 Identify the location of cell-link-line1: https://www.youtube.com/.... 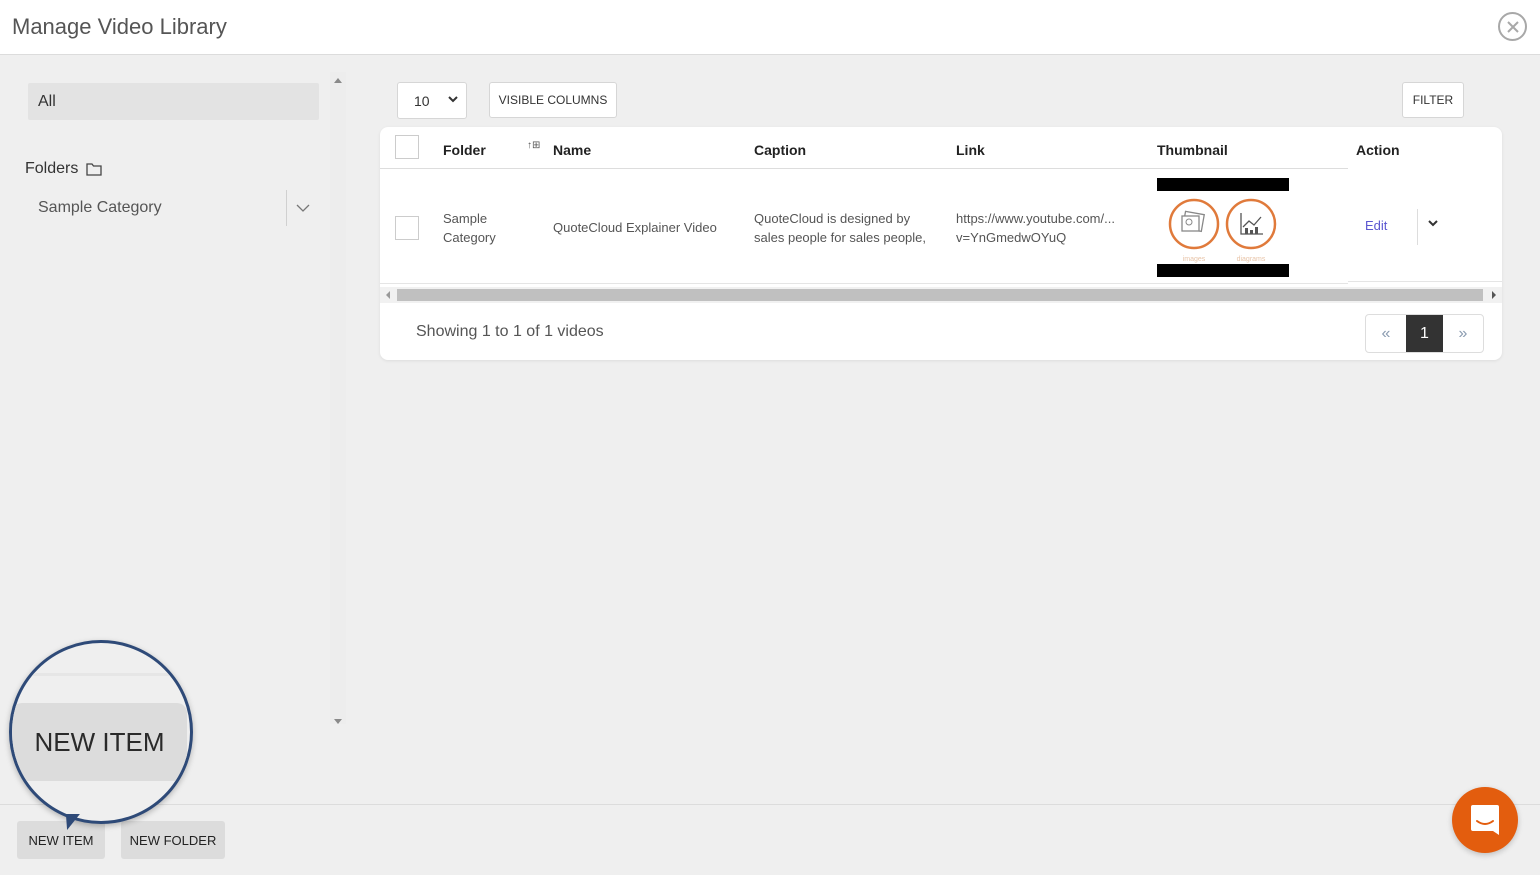
(1035, 218).